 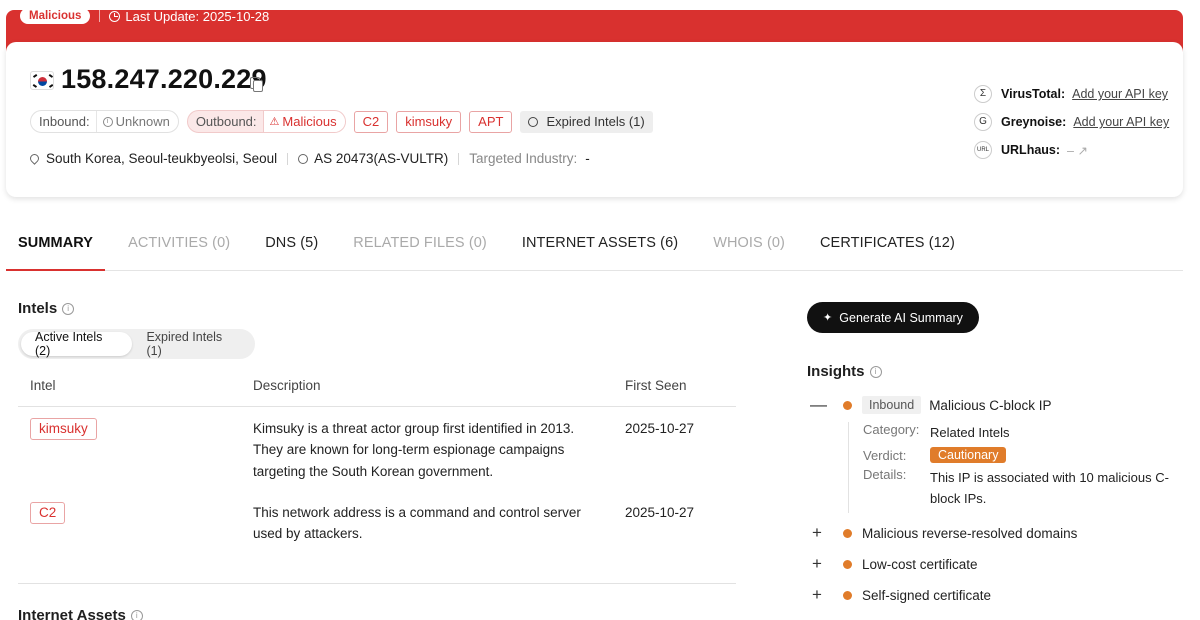 What do you see at coordinates (885, 474) in the screenshot?
I see `details-label: Details:` at bounding box center [885, 474].